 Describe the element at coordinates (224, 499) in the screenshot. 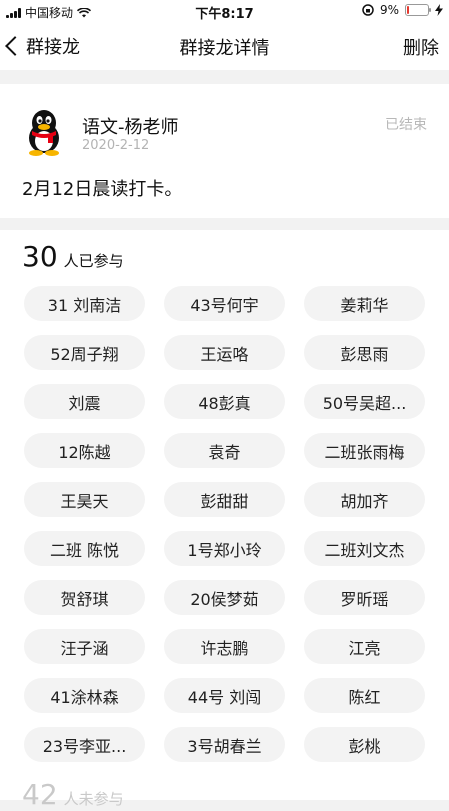

I see `participant-chip: 彭甜甜` at that location.